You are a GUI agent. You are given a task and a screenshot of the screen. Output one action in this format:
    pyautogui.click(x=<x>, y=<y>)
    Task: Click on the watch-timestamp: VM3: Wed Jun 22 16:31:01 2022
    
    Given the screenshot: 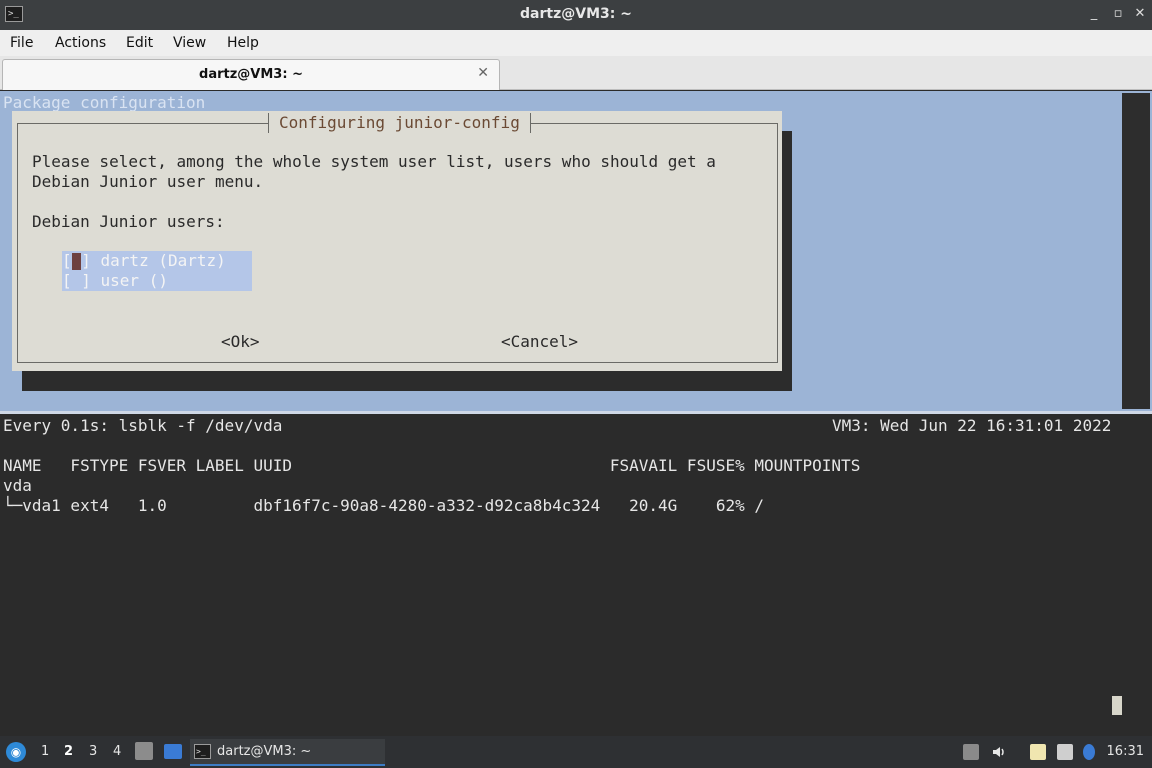 What is the action you would take?
    pyautogui.click(x=972, y=425)
    